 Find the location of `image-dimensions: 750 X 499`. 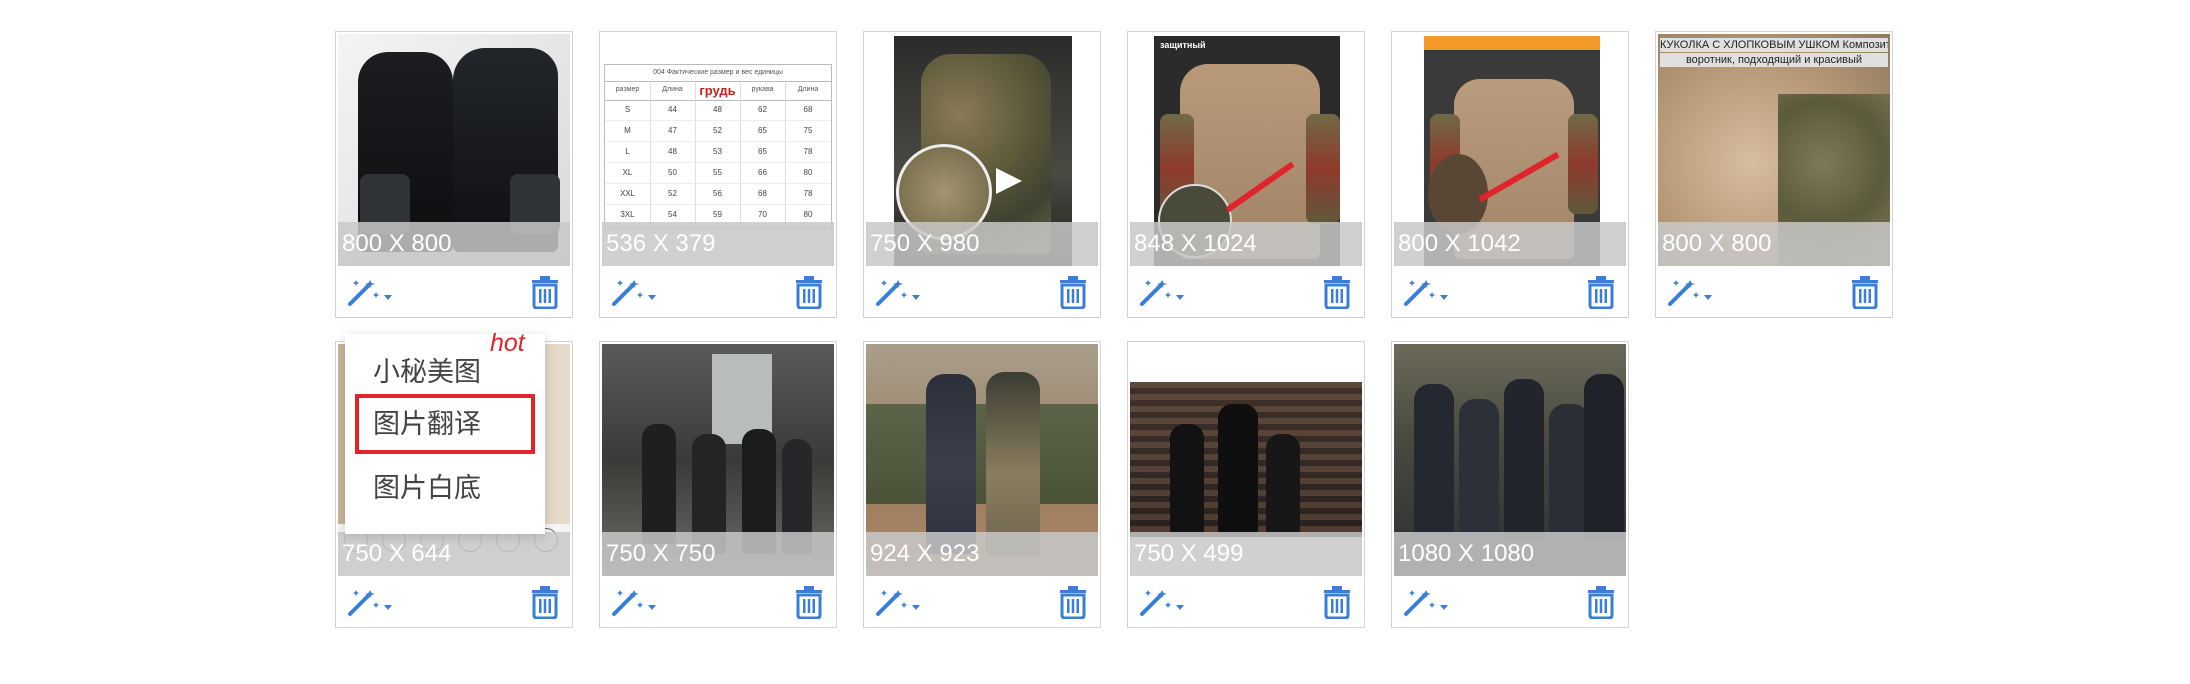

image-dimensions: 750 X 499 is located at coordinates (1246, 554).